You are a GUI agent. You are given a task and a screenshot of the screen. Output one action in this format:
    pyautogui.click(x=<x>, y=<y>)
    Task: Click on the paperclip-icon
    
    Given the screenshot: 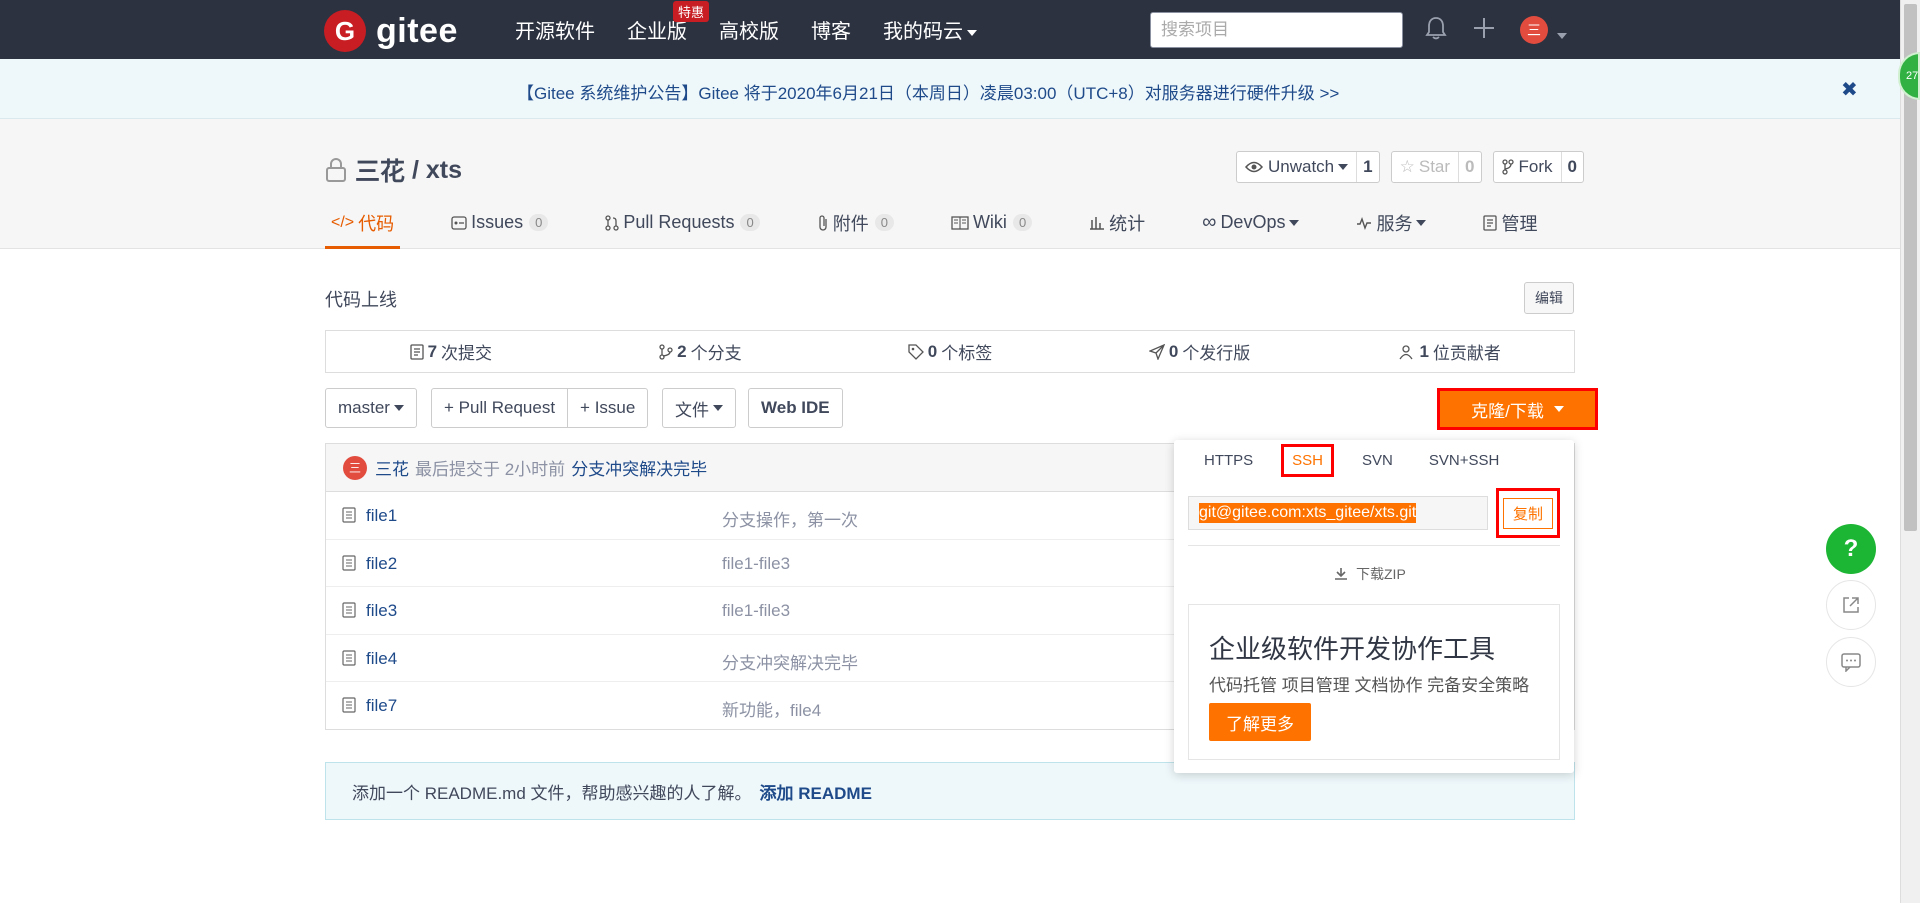 What is the action you would take?
    pyautogui.click(x=823, y=223)
    